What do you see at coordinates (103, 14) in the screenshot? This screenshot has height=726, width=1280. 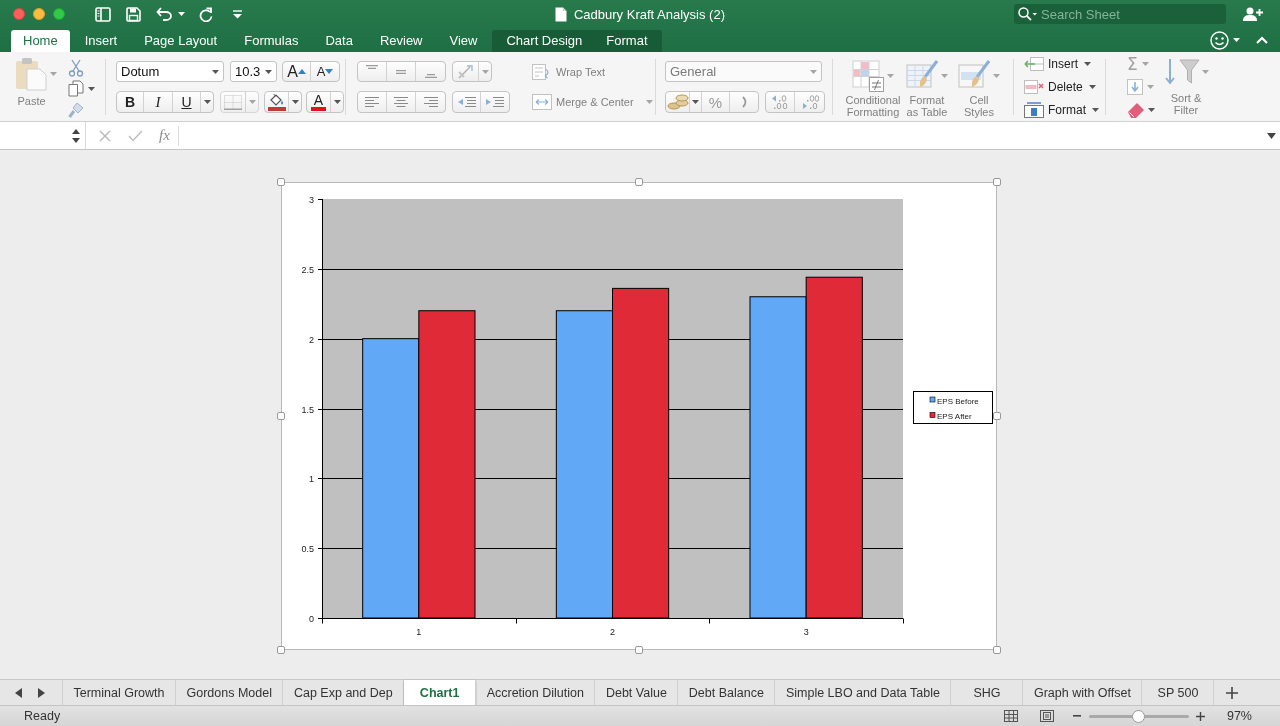 I see `sidebar-icon` at bounding box center [103, 14].